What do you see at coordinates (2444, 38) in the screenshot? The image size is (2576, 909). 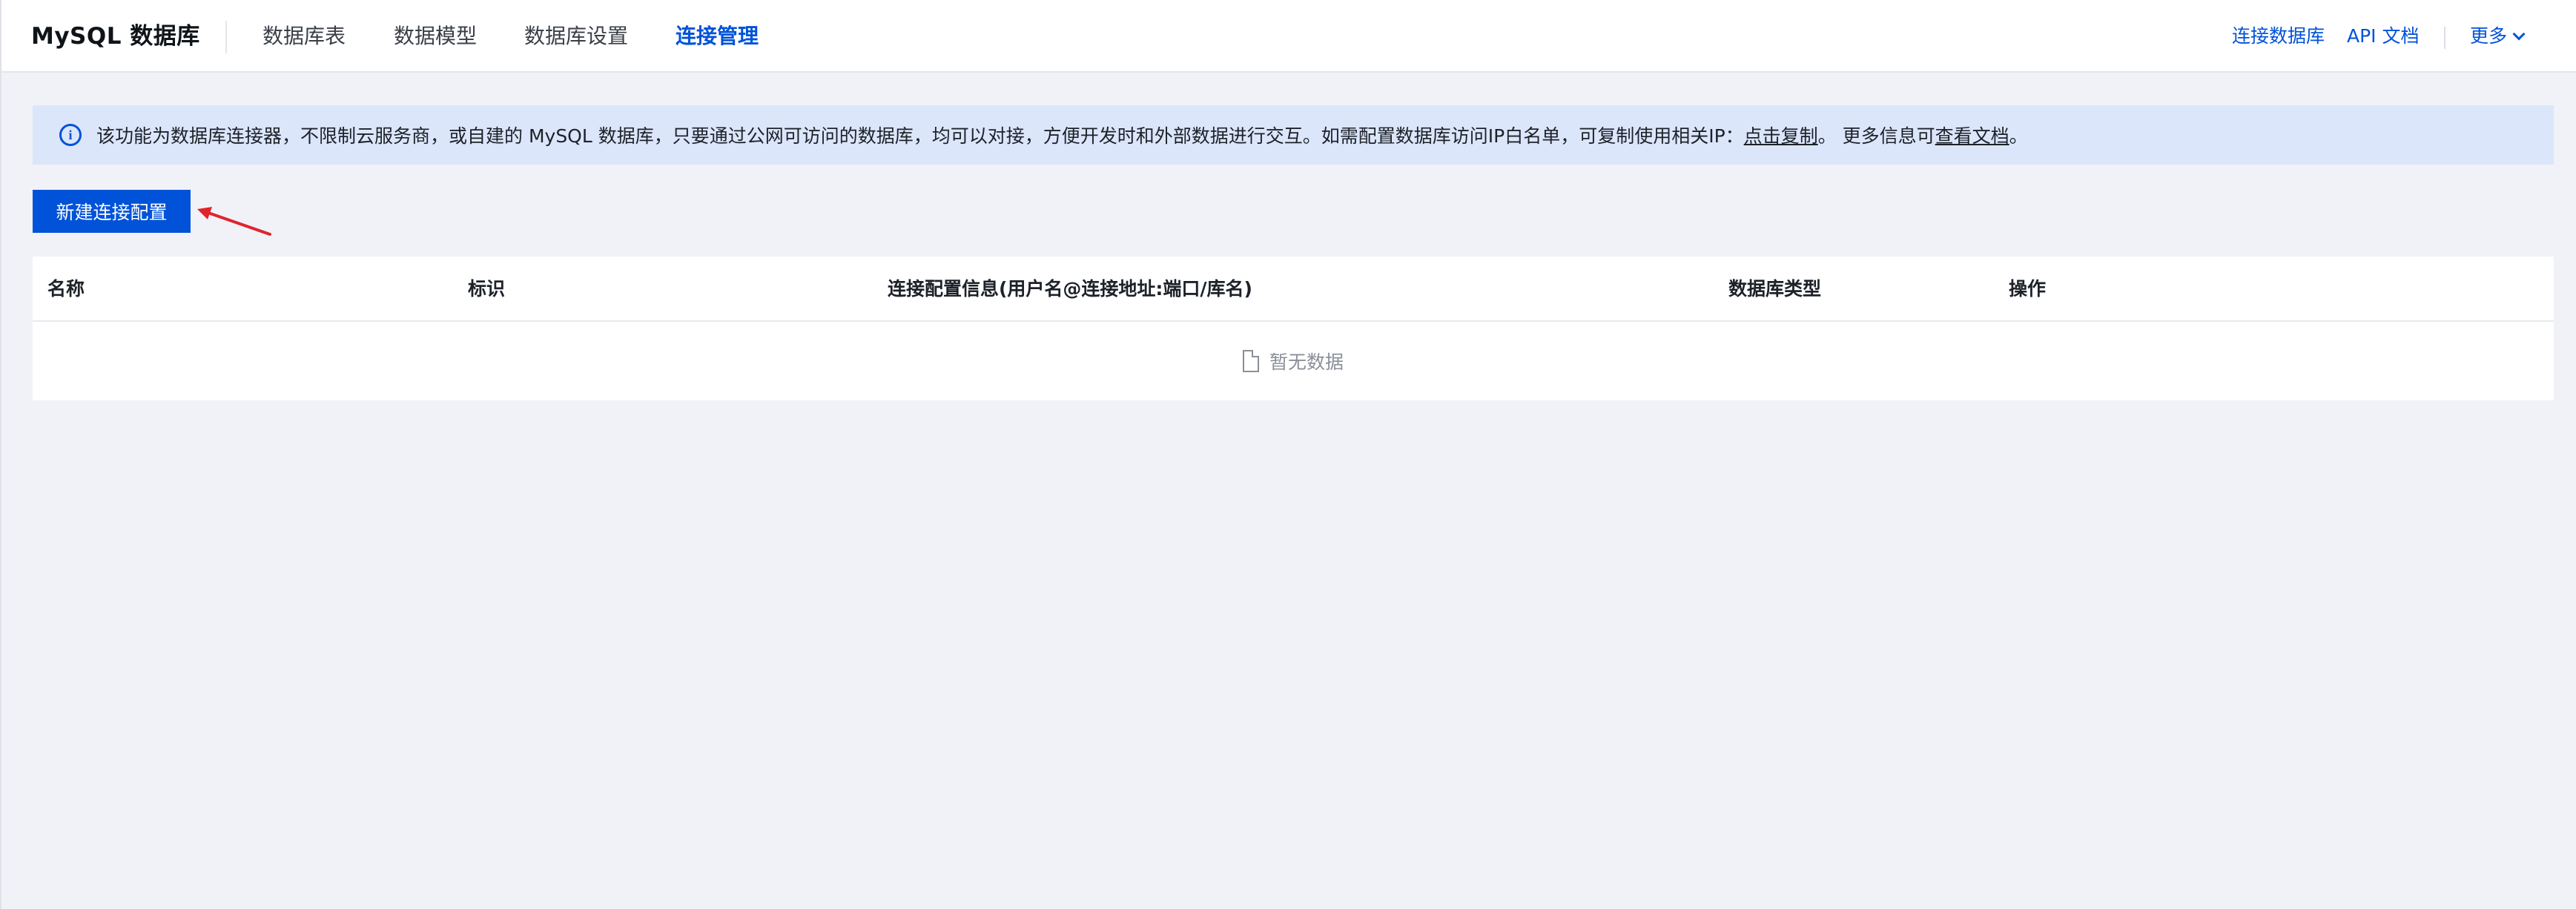 I see `top-right-divider` at bounding box center [2444, 38].